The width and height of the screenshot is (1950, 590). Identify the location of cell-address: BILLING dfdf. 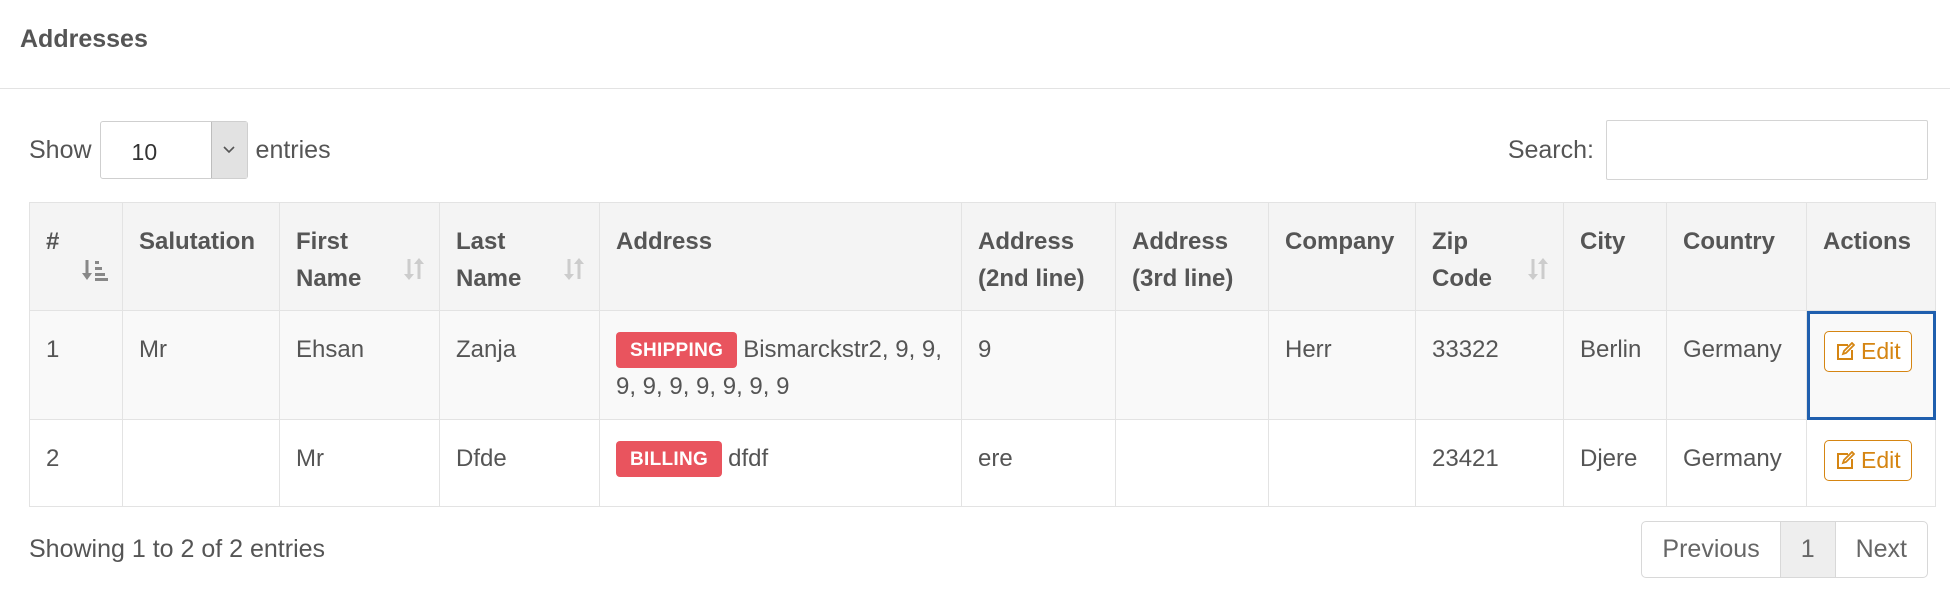
(780, 463).